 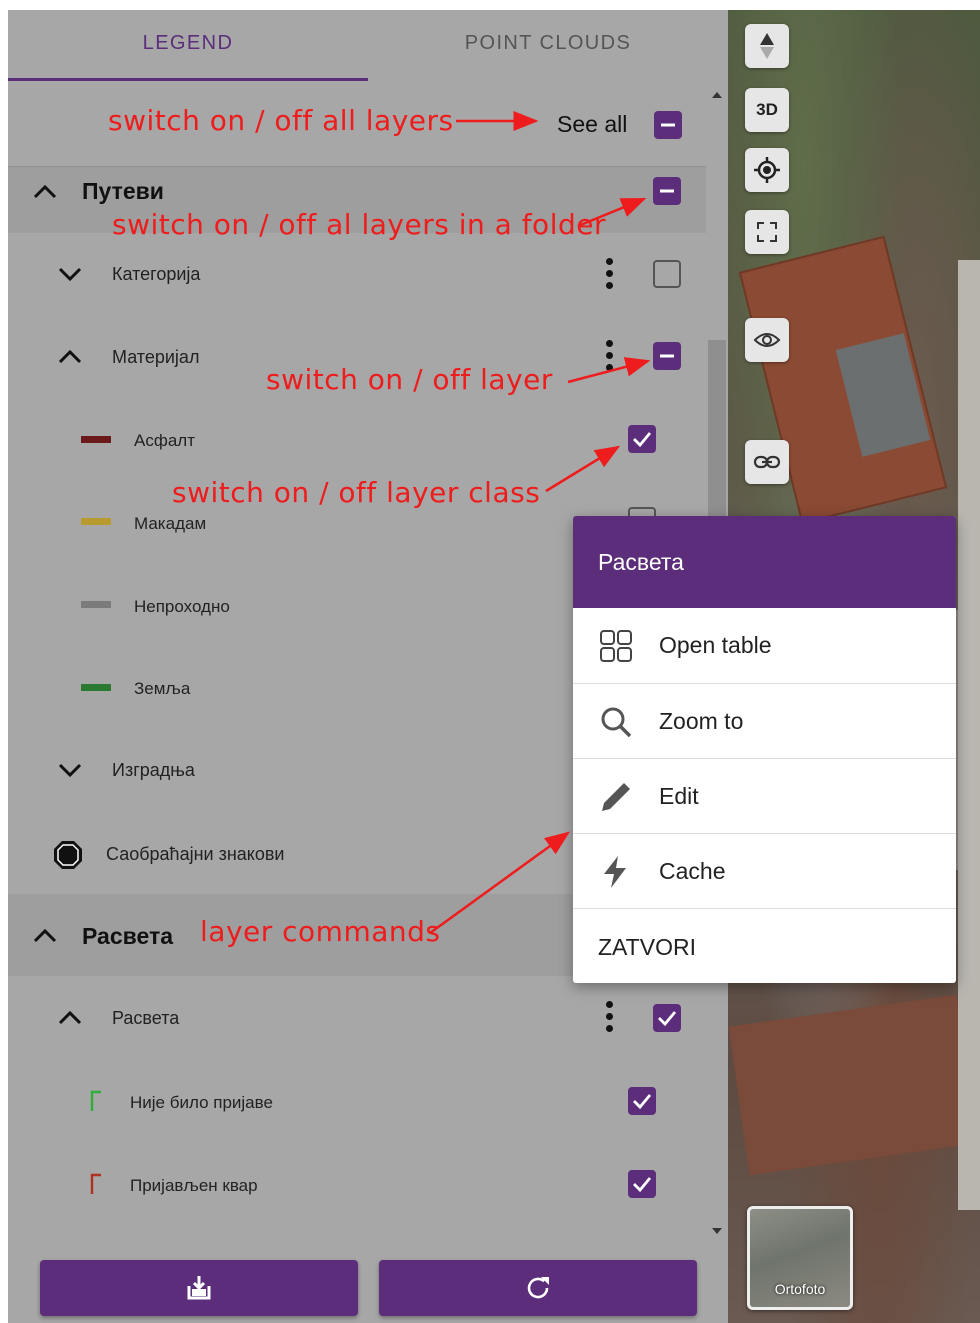 I want to click on map-roof, so click(x=853, y=1085).